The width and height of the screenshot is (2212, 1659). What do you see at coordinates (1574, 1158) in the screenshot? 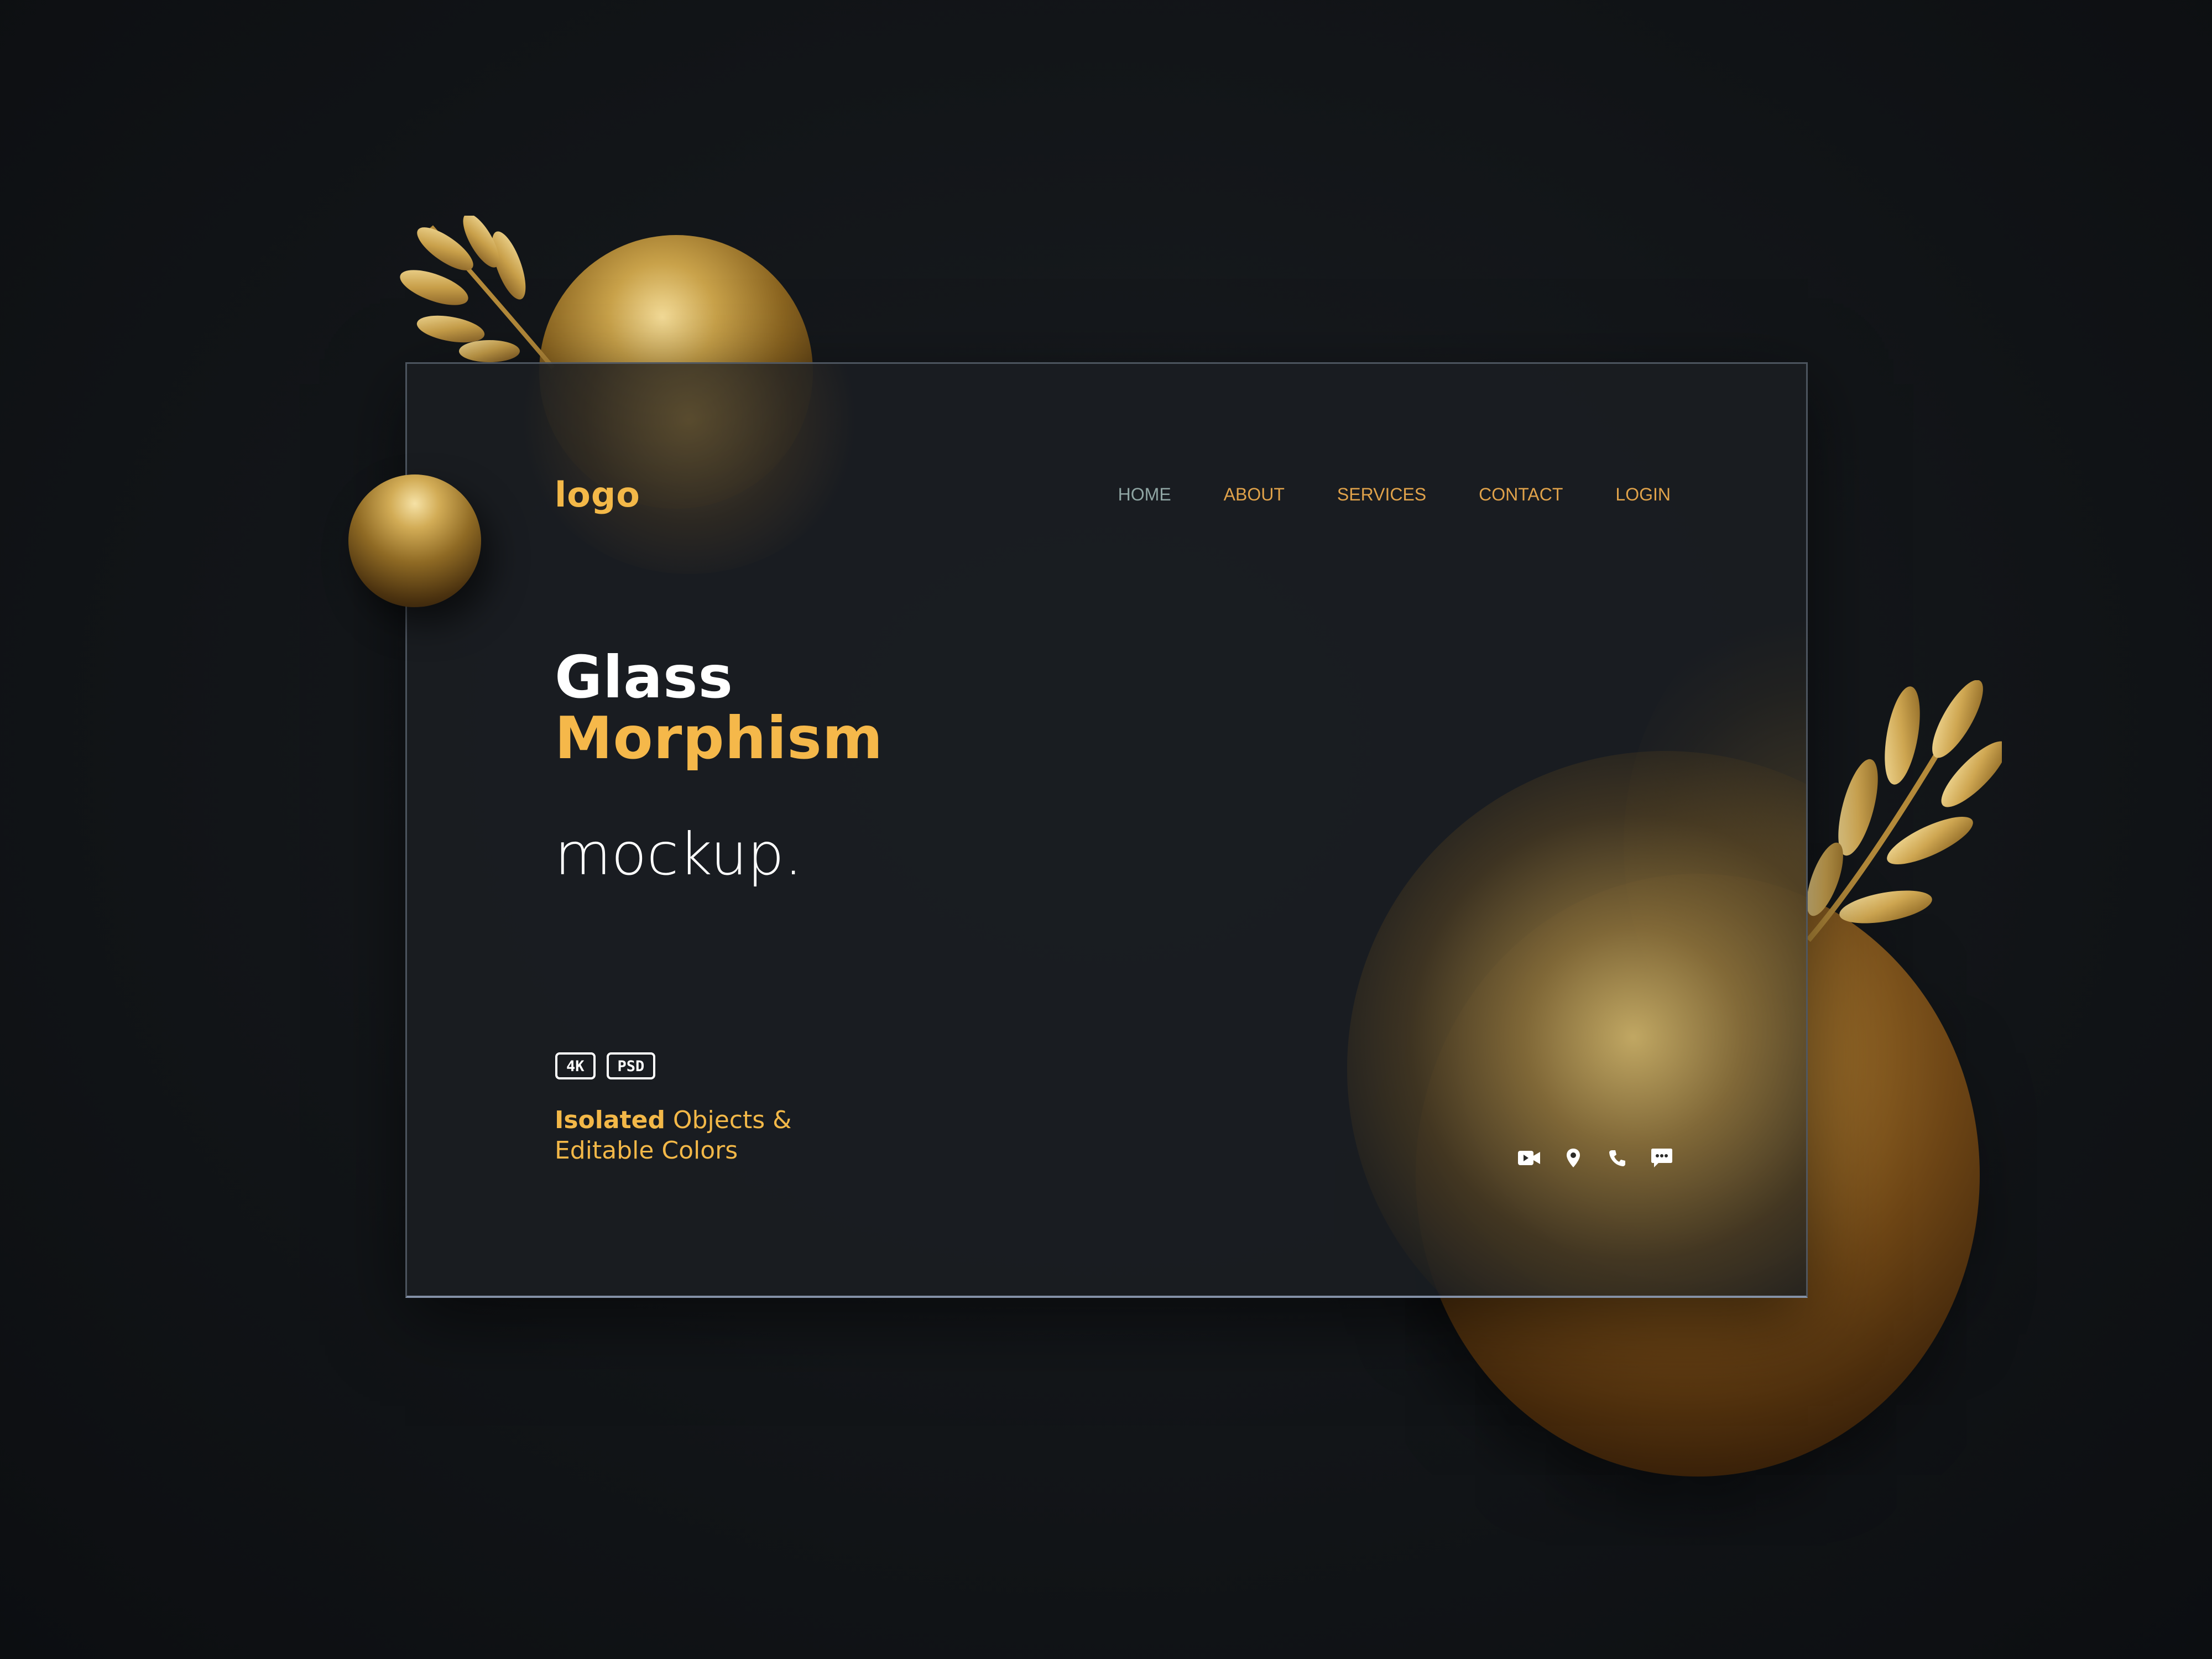
I see `location-pin-icon` at bounding box center [1574, 1158].